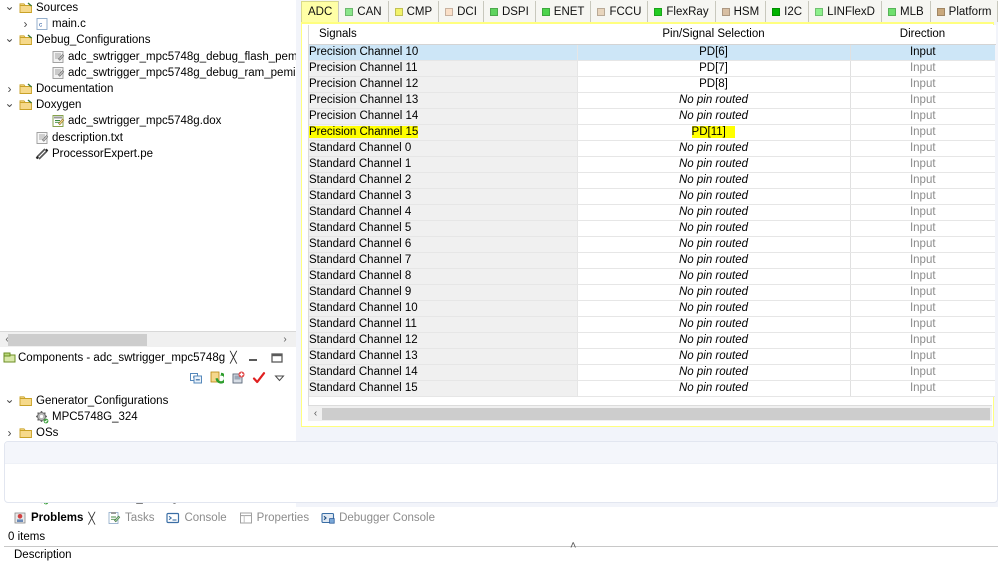 The width and height of the screenshot is (998, 568). What do you see at coordinates (682, 11) in the screenshot?
I see `peripheral-tab-flexray: FlexRay` at bounding box center [682, 11].